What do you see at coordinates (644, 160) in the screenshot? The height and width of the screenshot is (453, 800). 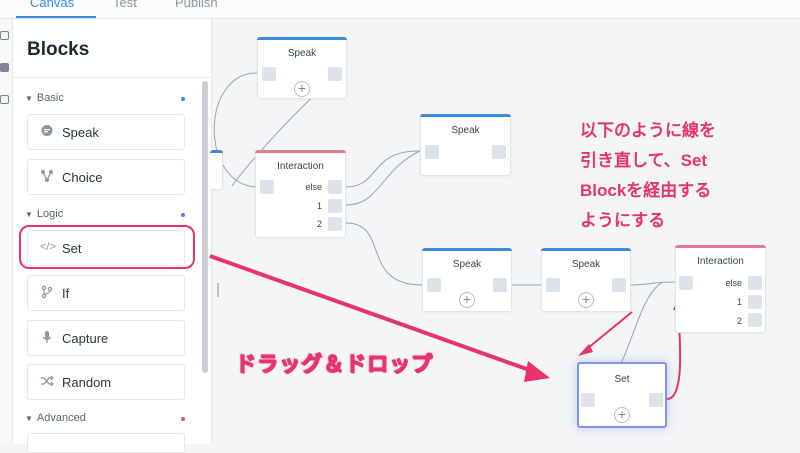 I see `note-line: 引き直して、Set` at bounding box center [644, 160].